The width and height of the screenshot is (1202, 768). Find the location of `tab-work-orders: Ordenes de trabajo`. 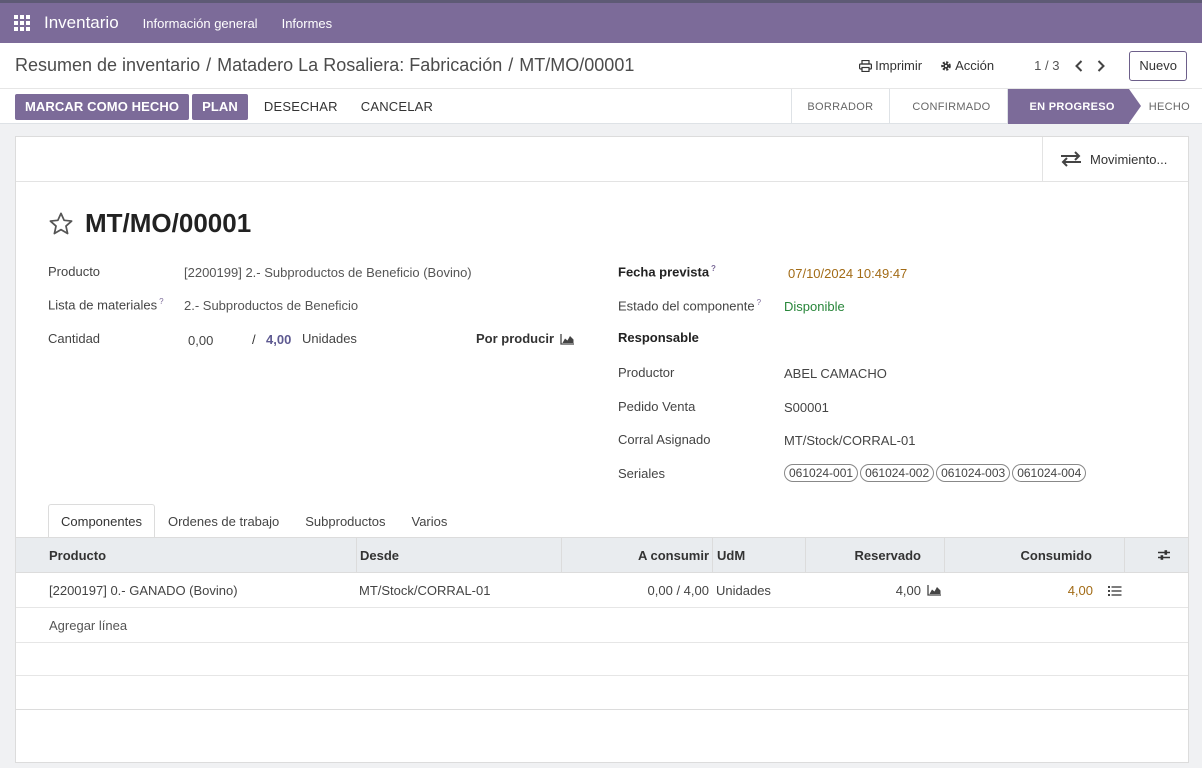

tab-work-orders: Ordenes de trabajo is located at coordinates (223, 521).